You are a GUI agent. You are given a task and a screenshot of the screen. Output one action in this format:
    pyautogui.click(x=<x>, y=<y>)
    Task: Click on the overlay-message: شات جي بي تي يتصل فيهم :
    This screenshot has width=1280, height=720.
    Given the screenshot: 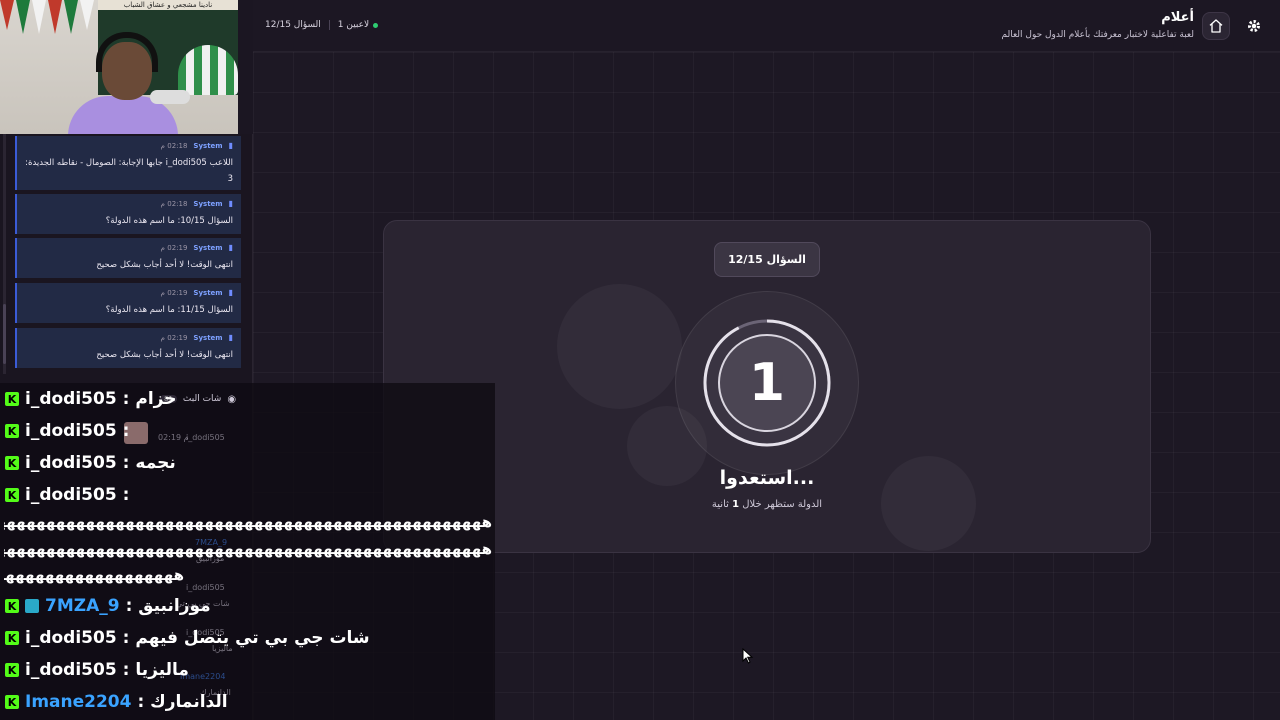 What is the action you would take?
    pyautogui.click(x=246, y=638)
    